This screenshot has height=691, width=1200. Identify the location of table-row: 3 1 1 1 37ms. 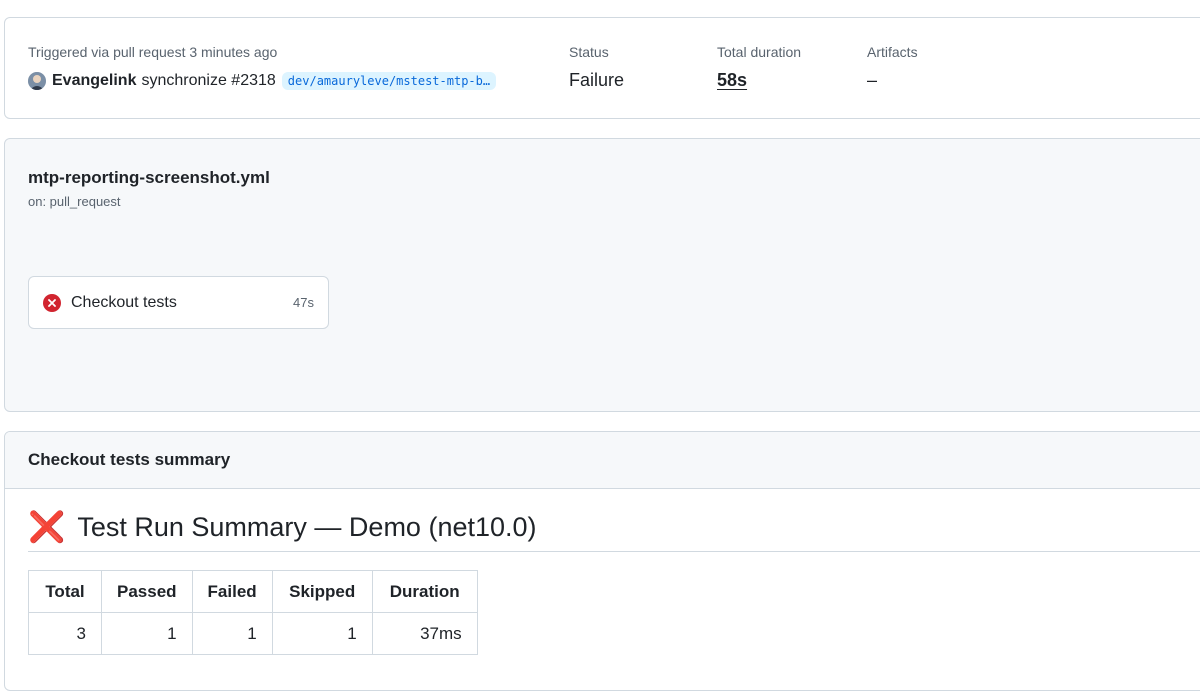
(253, 633).